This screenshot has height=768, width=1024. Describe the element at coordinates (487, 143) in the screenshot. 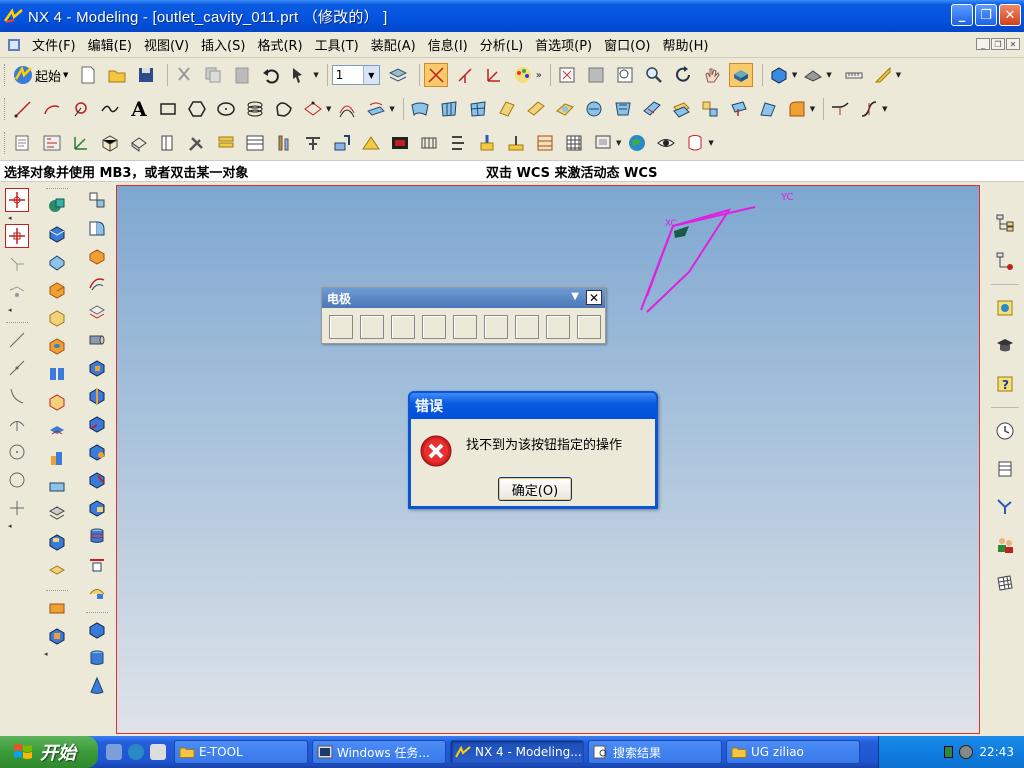

I see `trim-mold-icon` at that location.